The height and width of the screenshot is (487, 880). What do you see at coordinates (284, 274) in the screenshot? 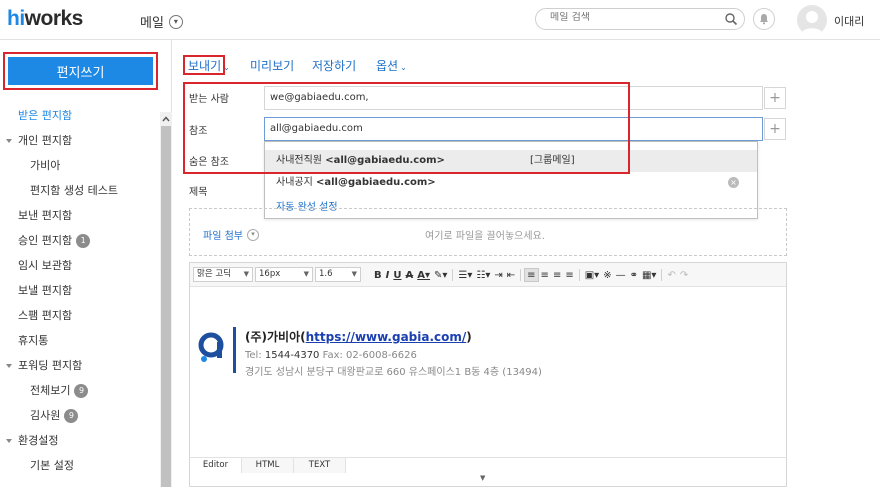
I see `font-size-select: 16px ▼` at bounding box center [284, 274].